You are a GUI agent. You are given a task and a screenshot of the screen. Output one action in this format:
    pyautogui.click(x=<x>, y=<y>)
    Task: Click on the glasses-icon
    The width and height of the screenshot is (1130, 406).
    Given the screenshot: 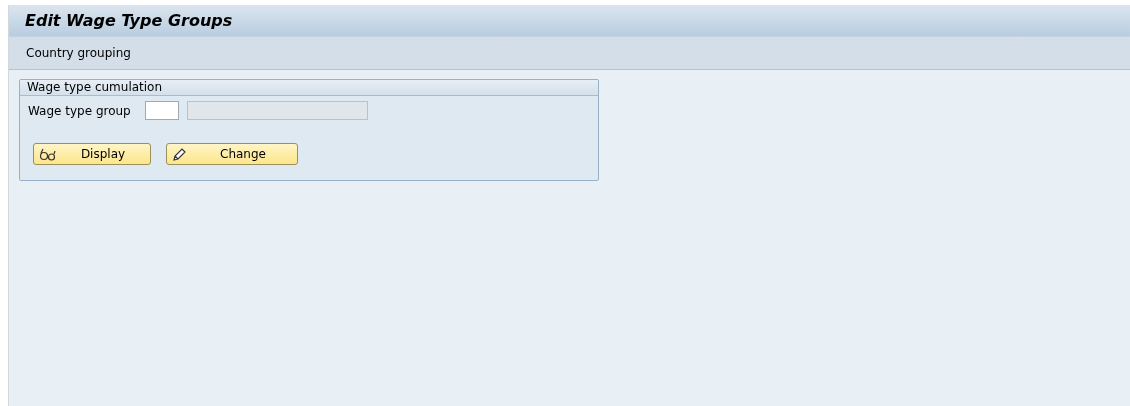 What is the action you would take?
    pyautogui.click(x=48, y=154)
    